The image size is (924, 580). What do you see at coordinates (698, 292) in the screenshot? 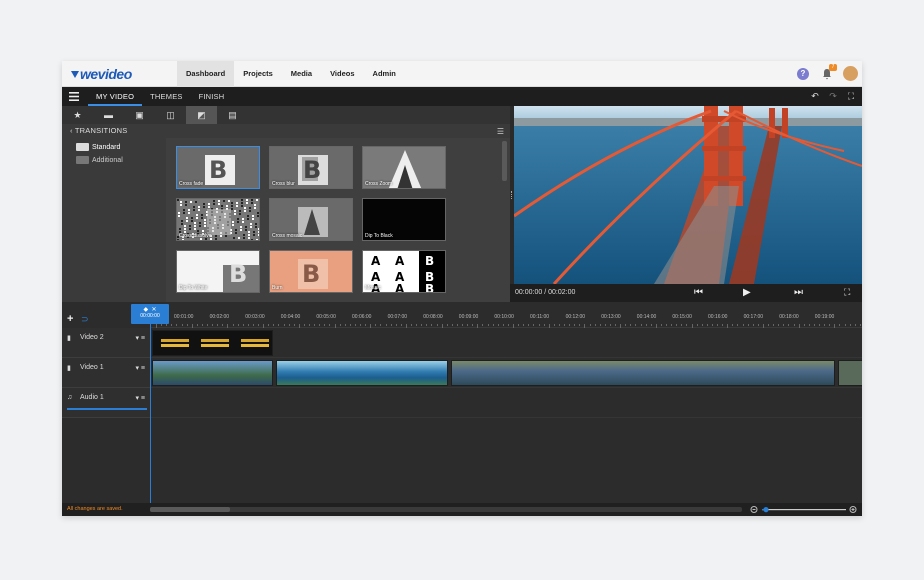
I see `skip-back-icon: ⏮` at bounding box center [698, 292].